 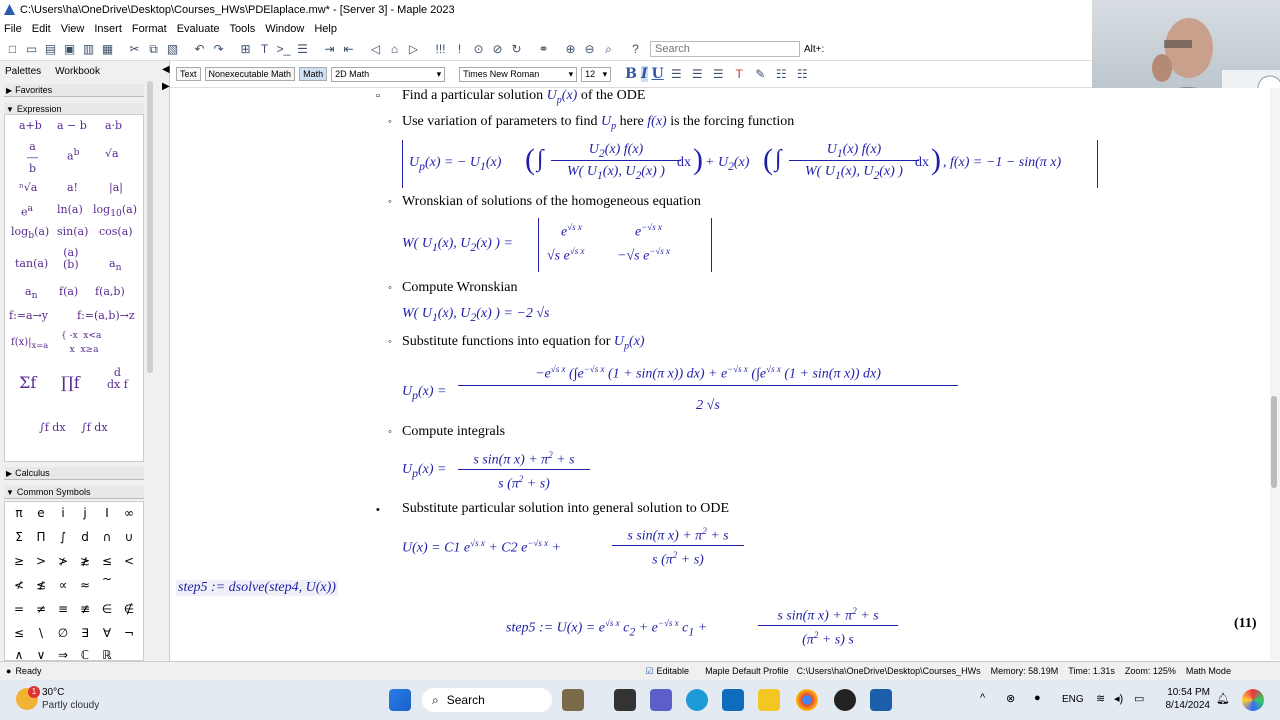 What do you see at coordinates (459, 49) in the screenshot?
I see `execute-icon: !` at bounding box center [459, 49].